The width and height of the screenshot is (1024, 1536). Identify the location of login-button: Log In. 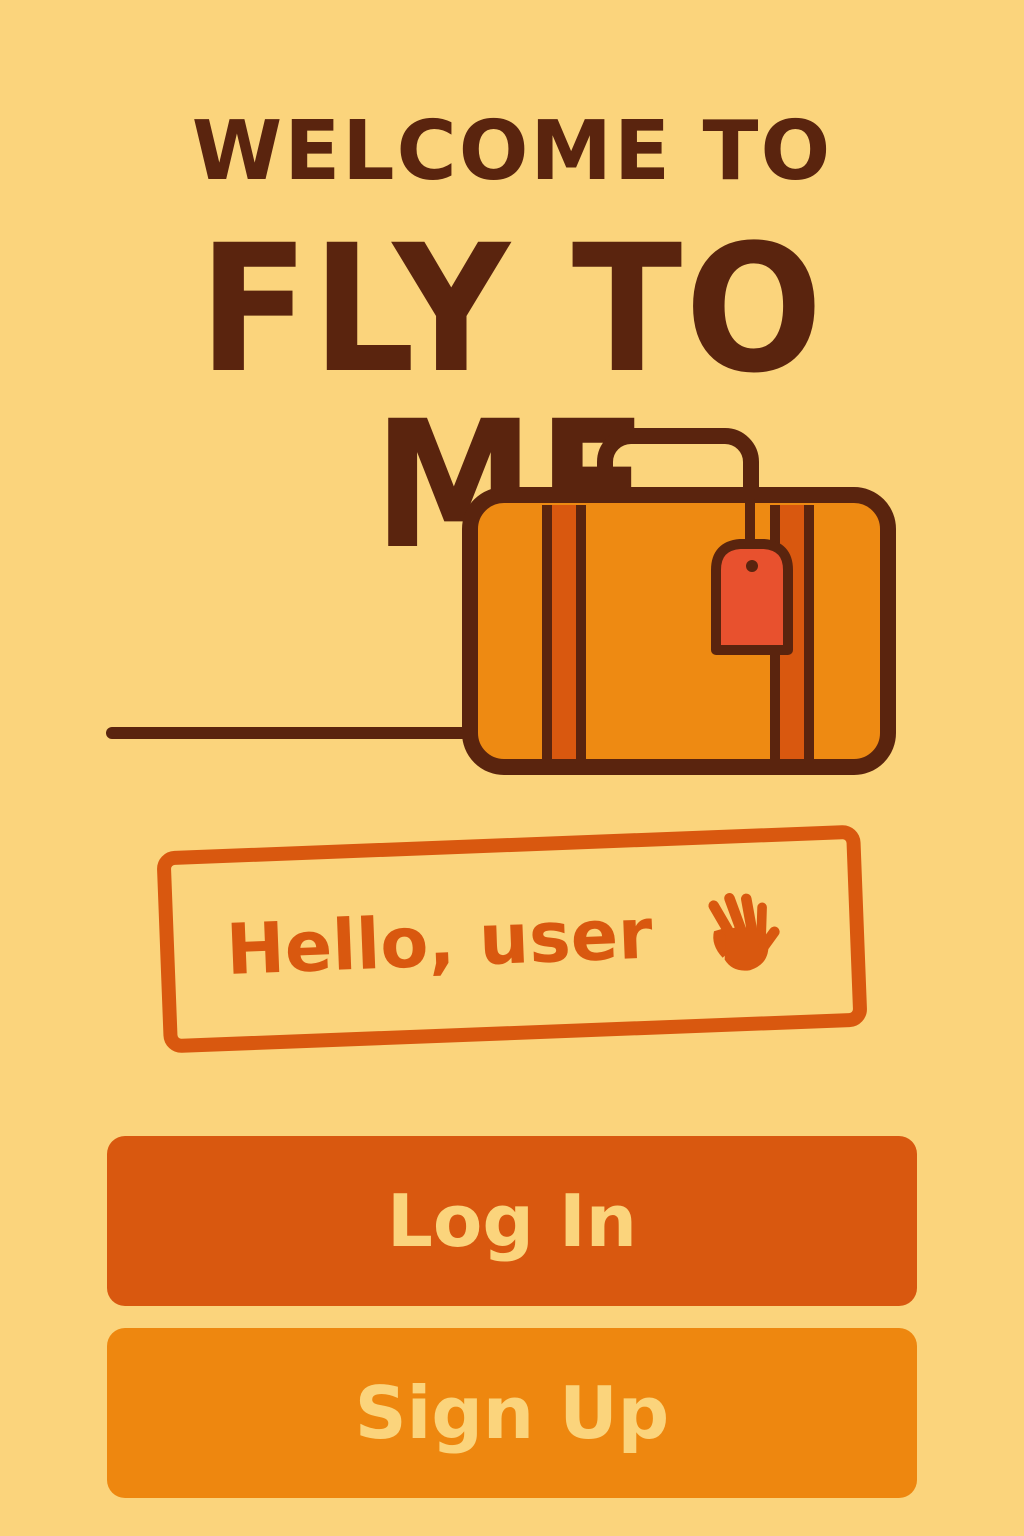
(512, 1221).